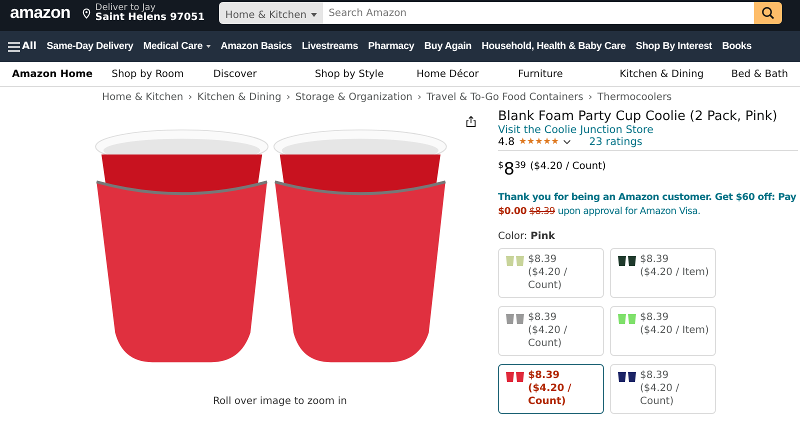  I want to click on nav-link: Same-Day Delivery, so click(90, 46).